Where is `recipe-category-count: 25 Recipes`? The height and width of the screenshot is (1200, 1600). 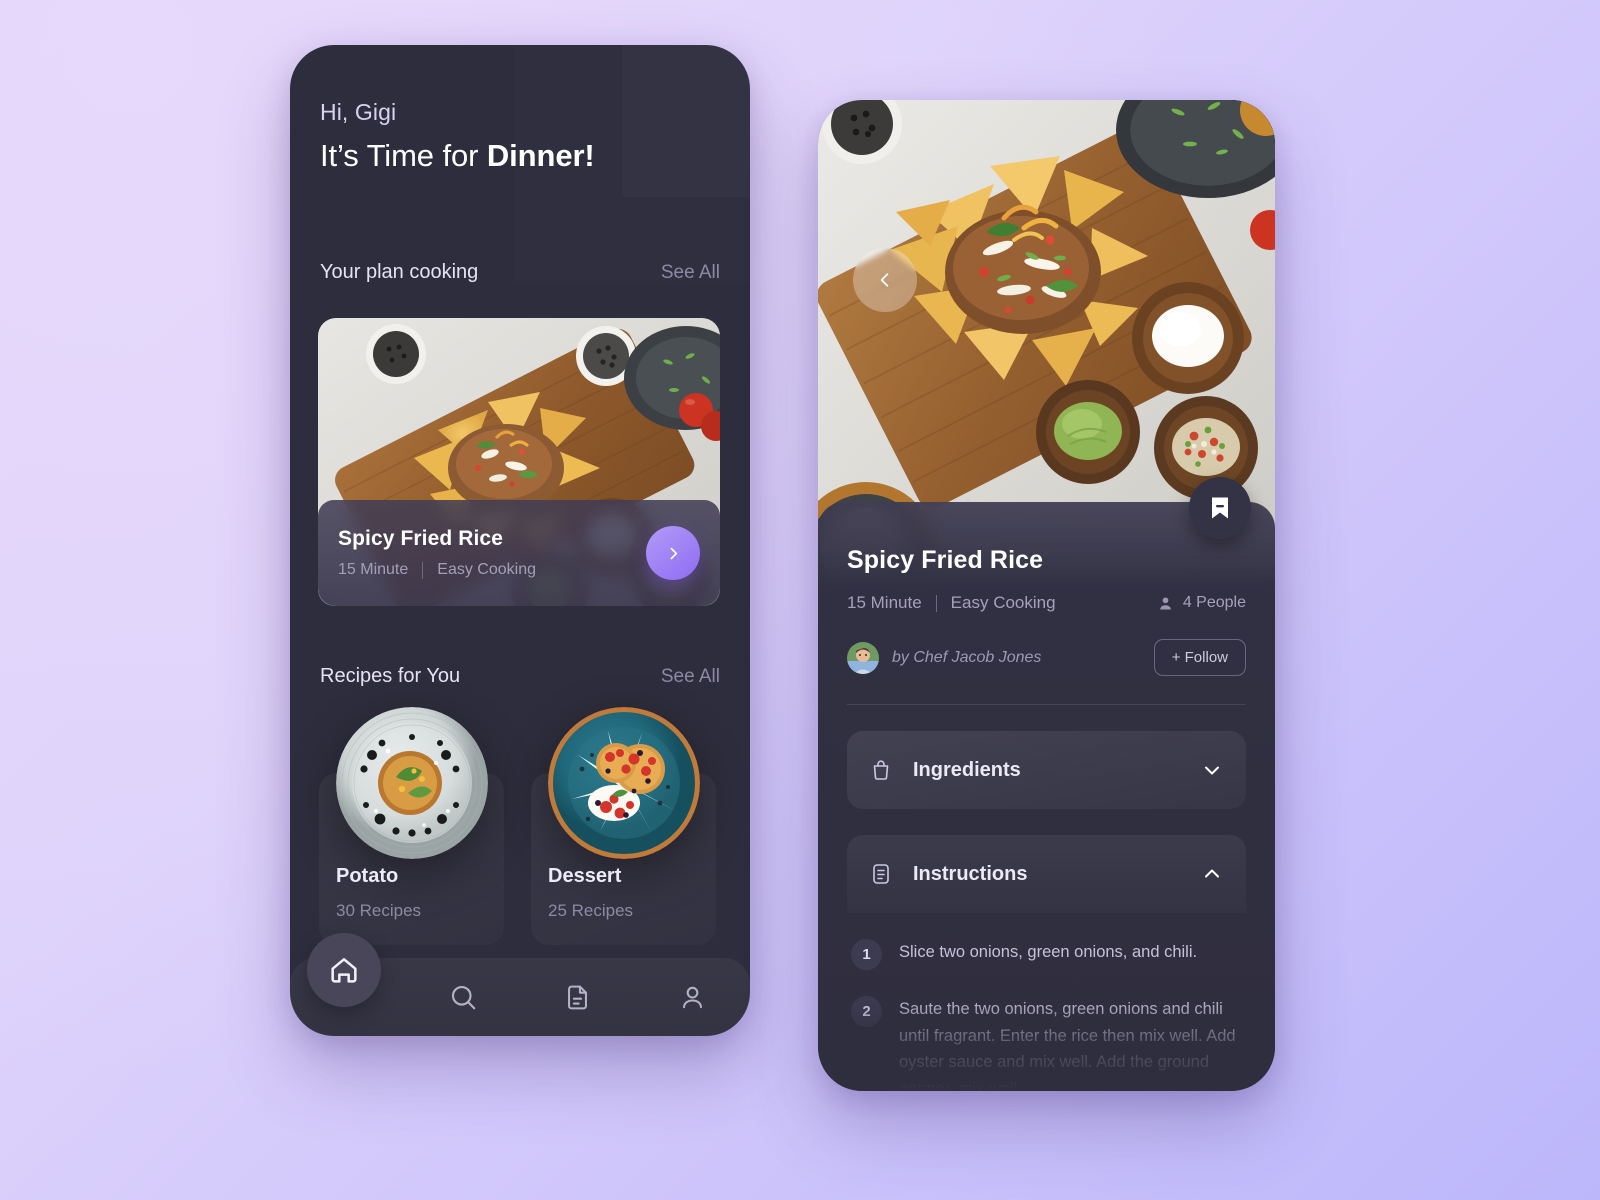 recipe-category-count: 25 Recipes is located at coordinates (591, 910).